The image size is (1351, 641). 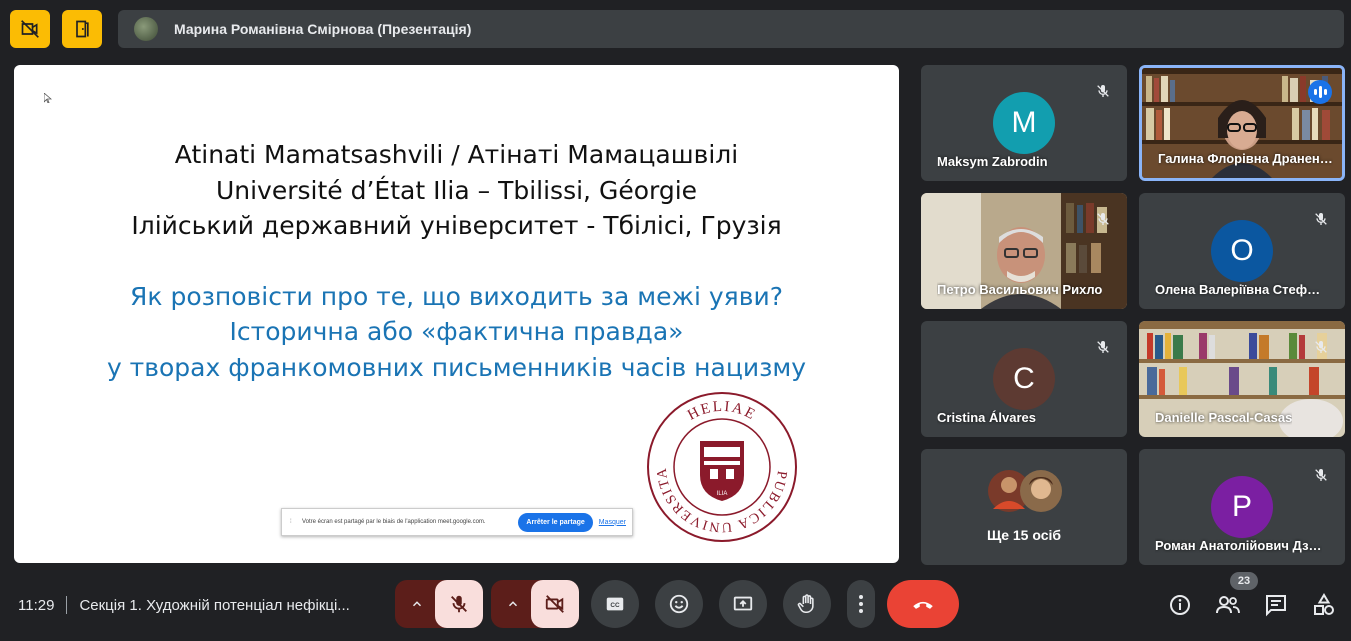 I want to click on avatar: O, so click(x=1242, y=251).